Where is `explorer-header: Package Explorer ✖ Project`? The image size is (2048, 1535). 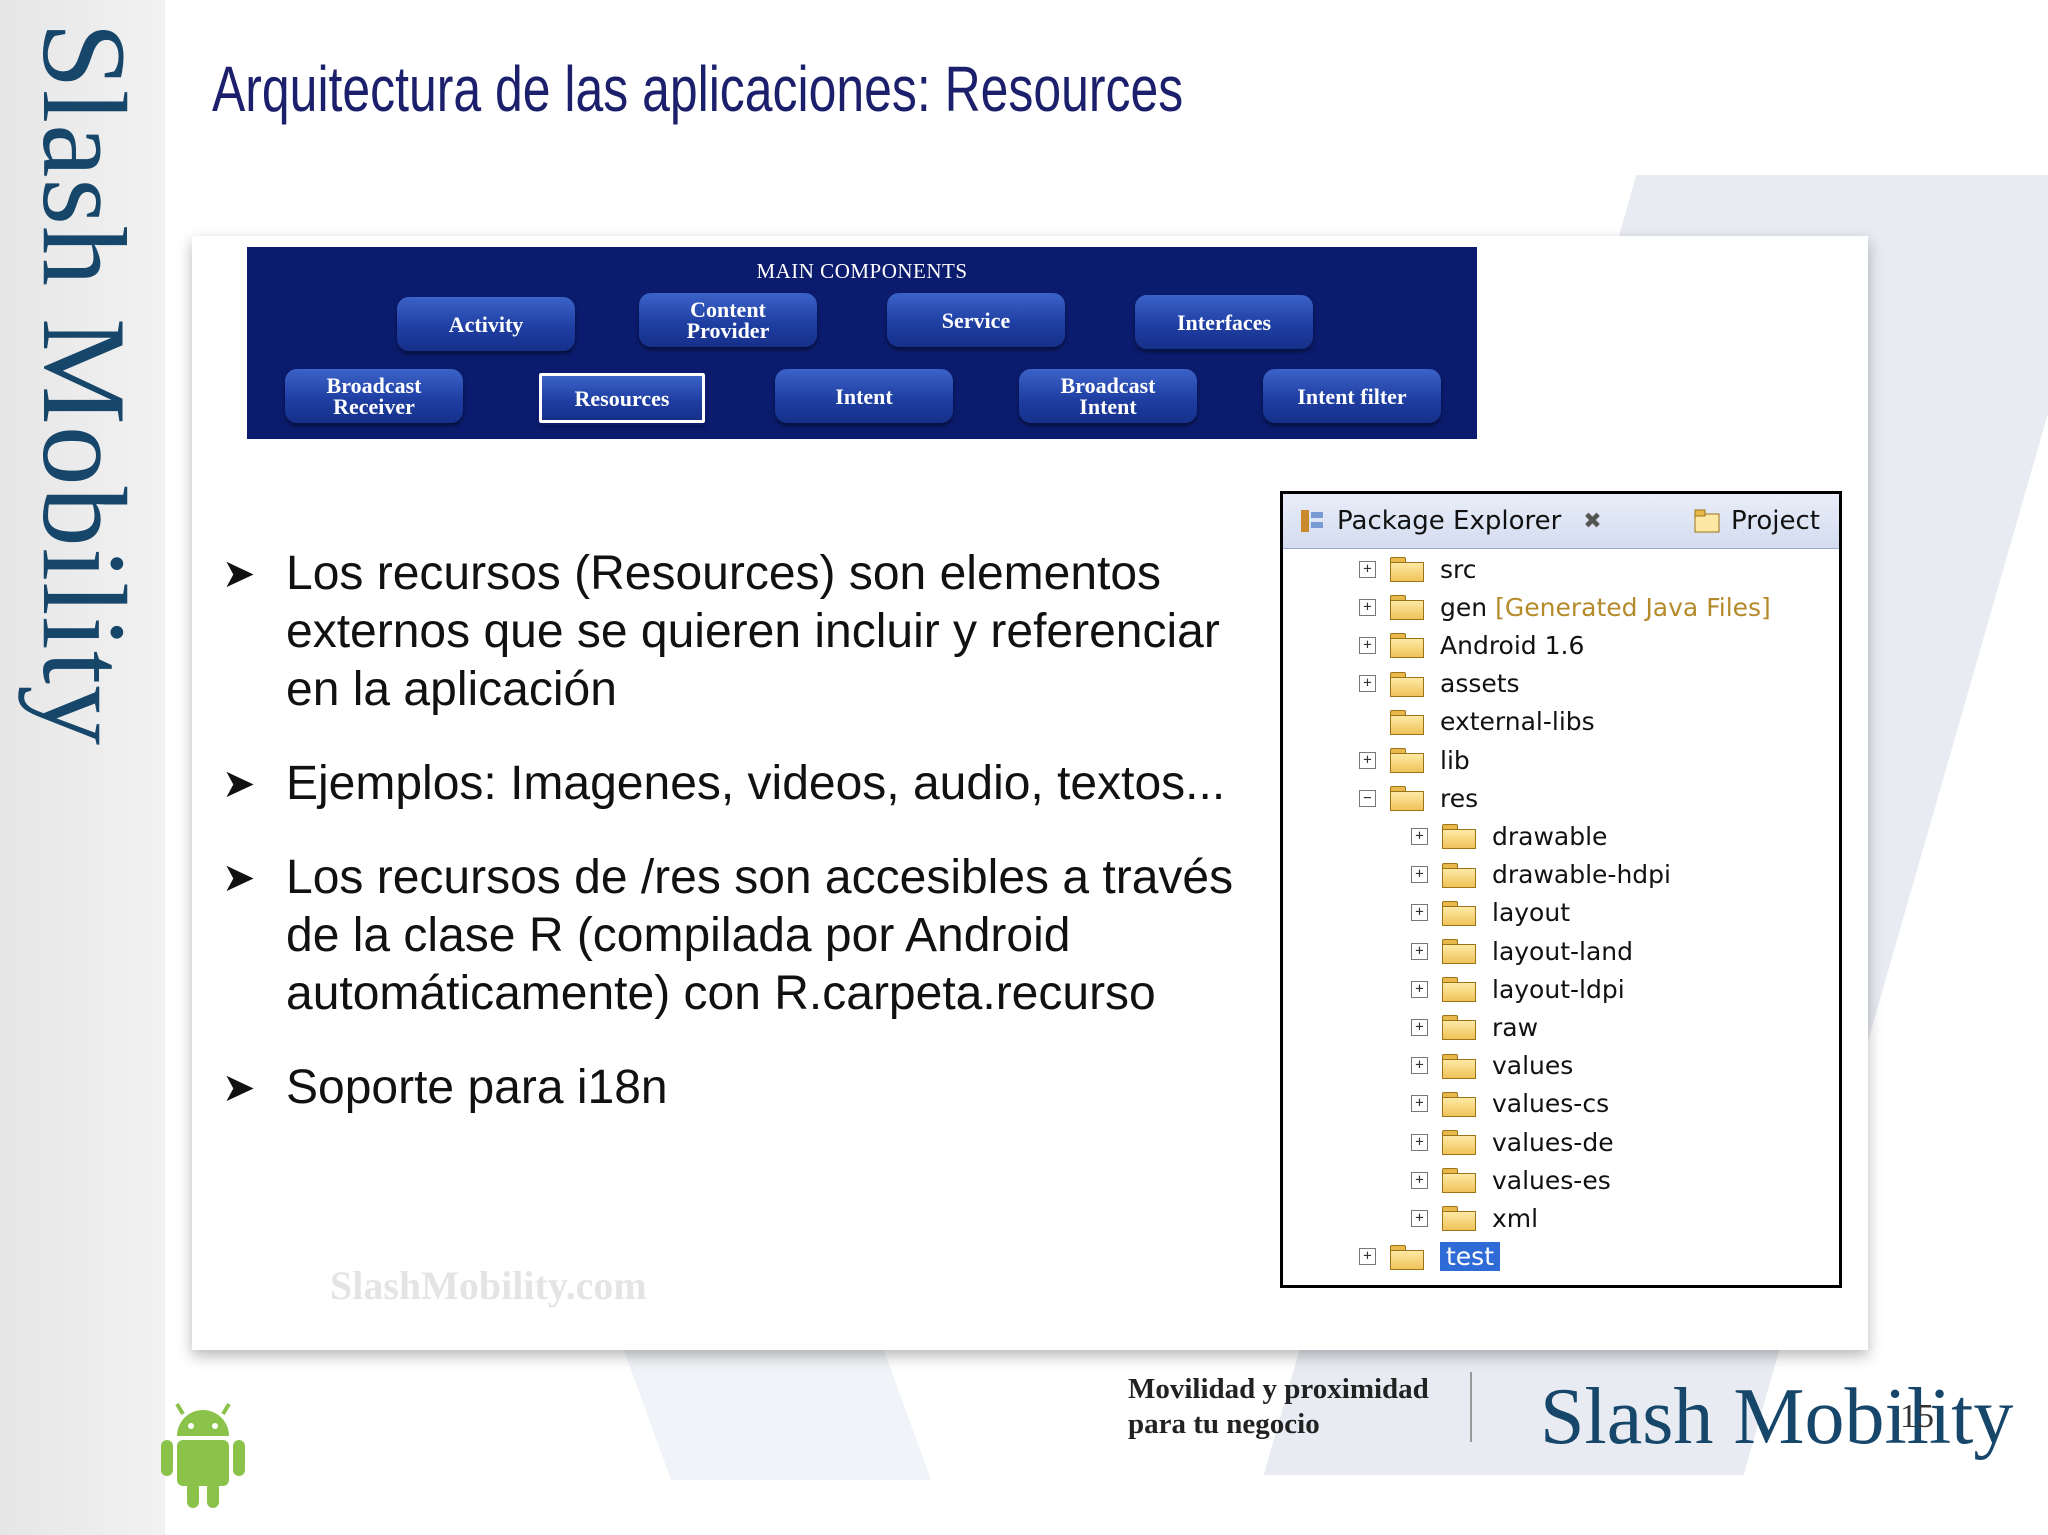 explorer-header: Package Explorer ✖ Project is located at coordinates (1561, 521).